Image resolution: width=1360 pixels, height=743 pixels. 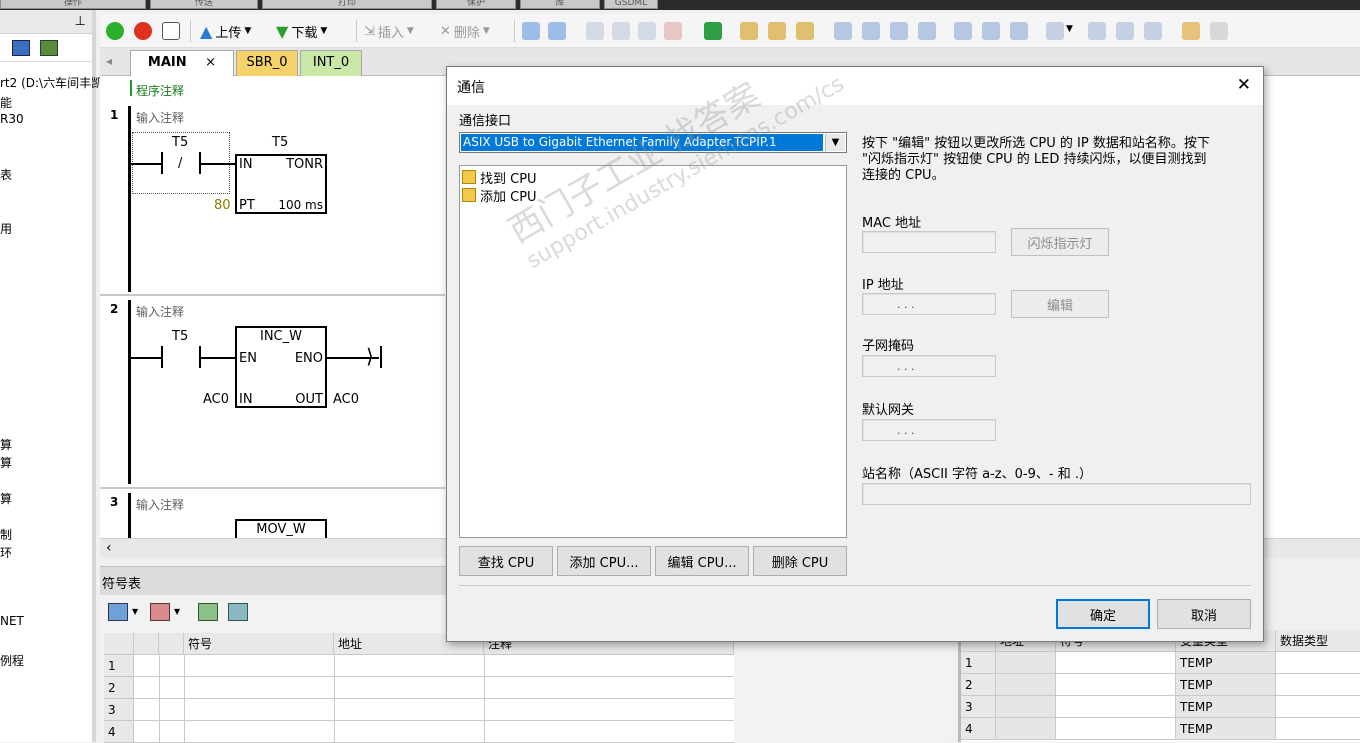 I want to click on label-icon, so click(x=1055, y=31).